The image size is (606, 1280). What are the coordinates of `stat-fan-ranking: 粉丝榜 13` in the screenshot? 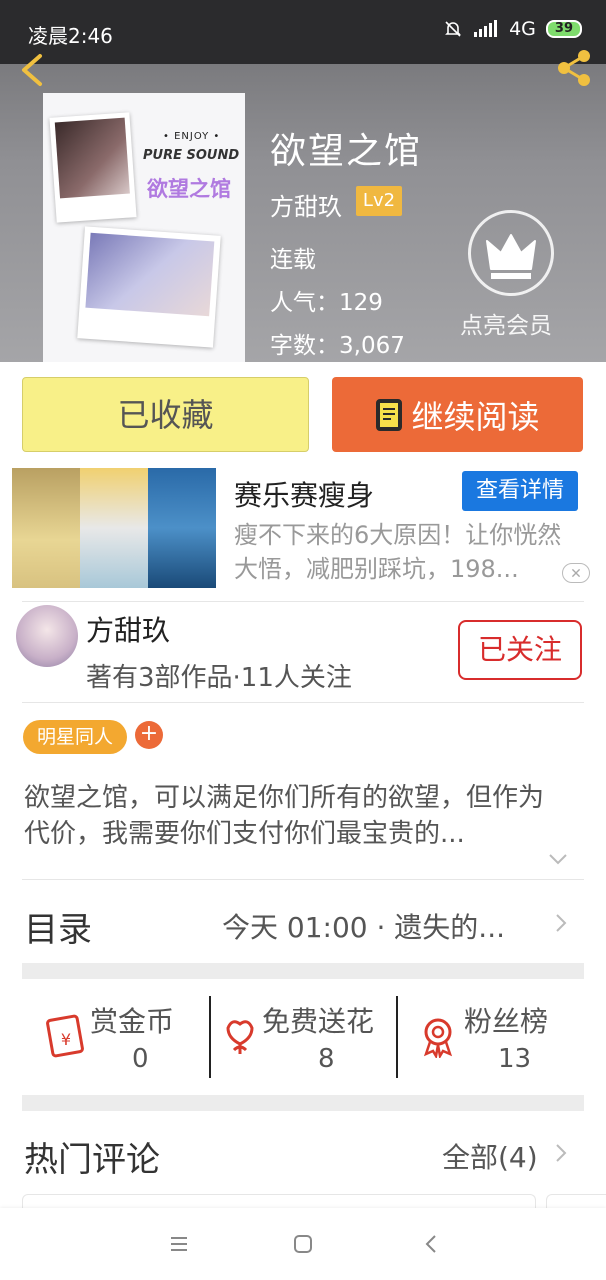 It's located at (497, 1037).